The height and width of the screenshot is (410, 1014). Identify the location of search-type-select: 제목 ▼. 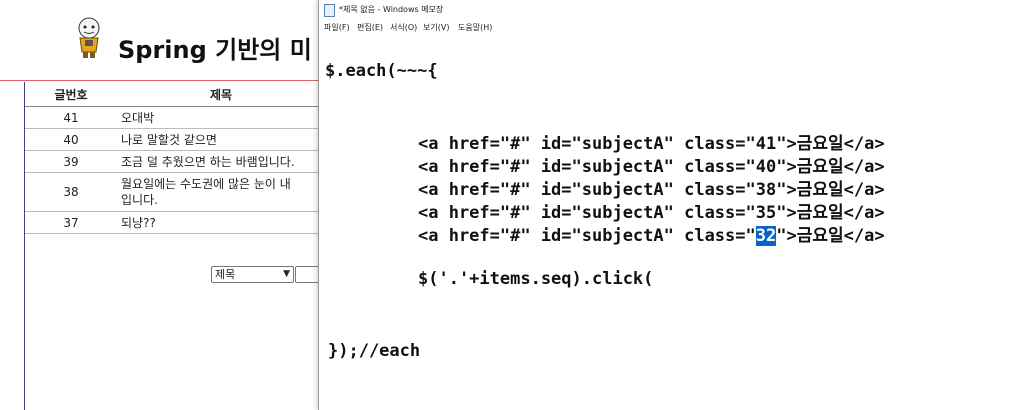
(252, 274).